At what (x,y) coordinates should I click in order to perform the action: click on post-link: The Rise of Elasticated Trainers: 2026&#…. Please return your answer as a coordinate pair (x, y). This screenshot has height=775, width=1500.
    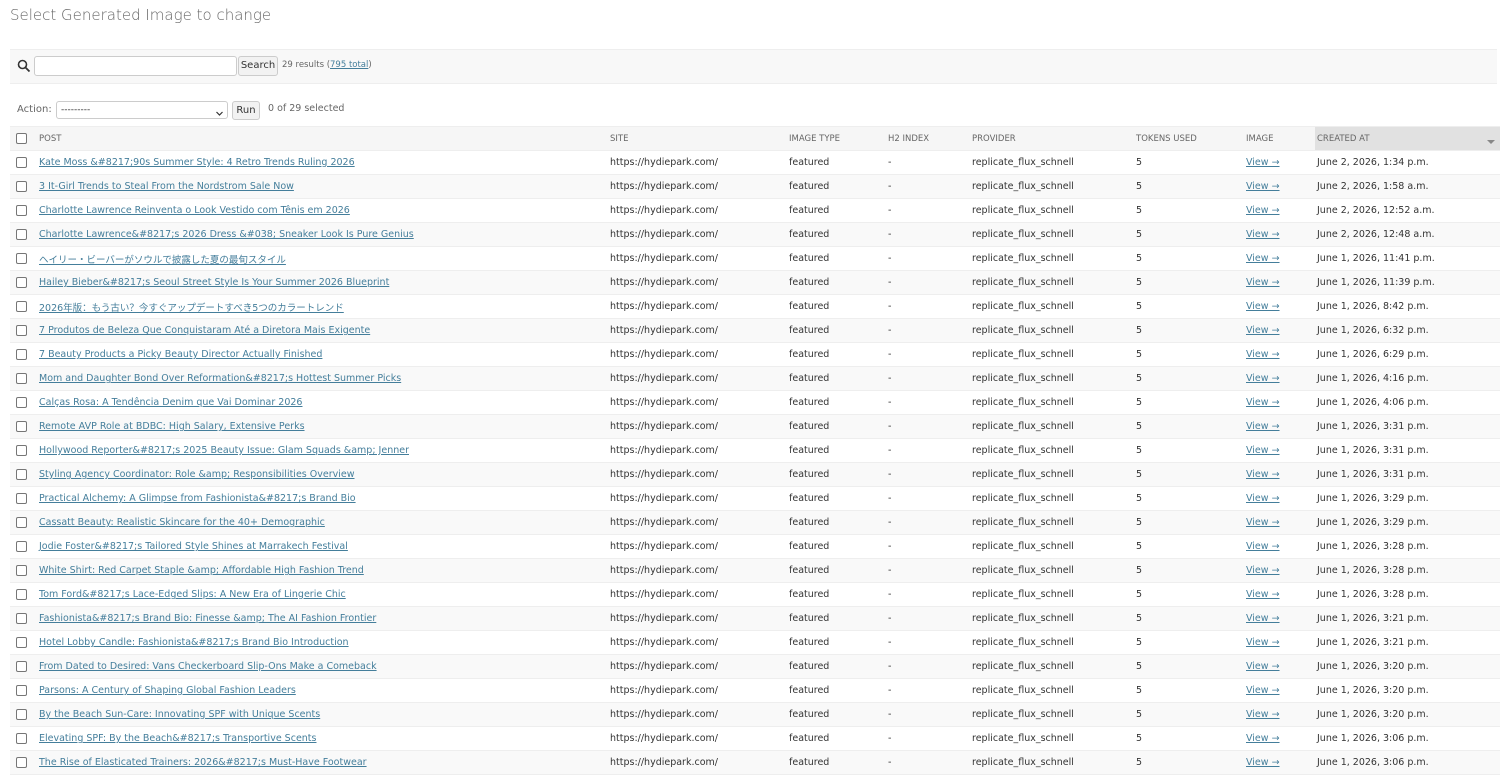
    Looking at the image, I should click on (203, 762).